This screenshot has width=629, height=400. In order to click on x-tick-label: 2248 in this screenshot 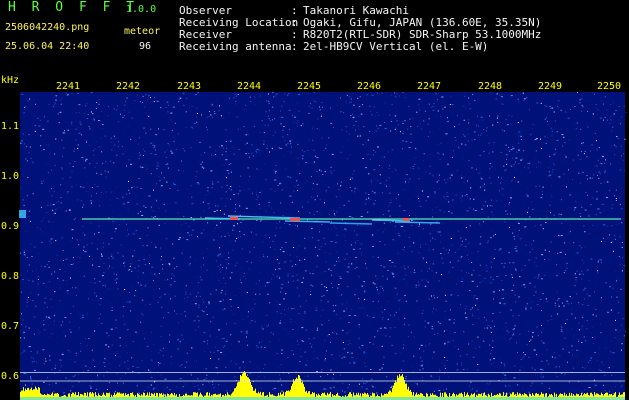, I will do `click(490, 86)`.